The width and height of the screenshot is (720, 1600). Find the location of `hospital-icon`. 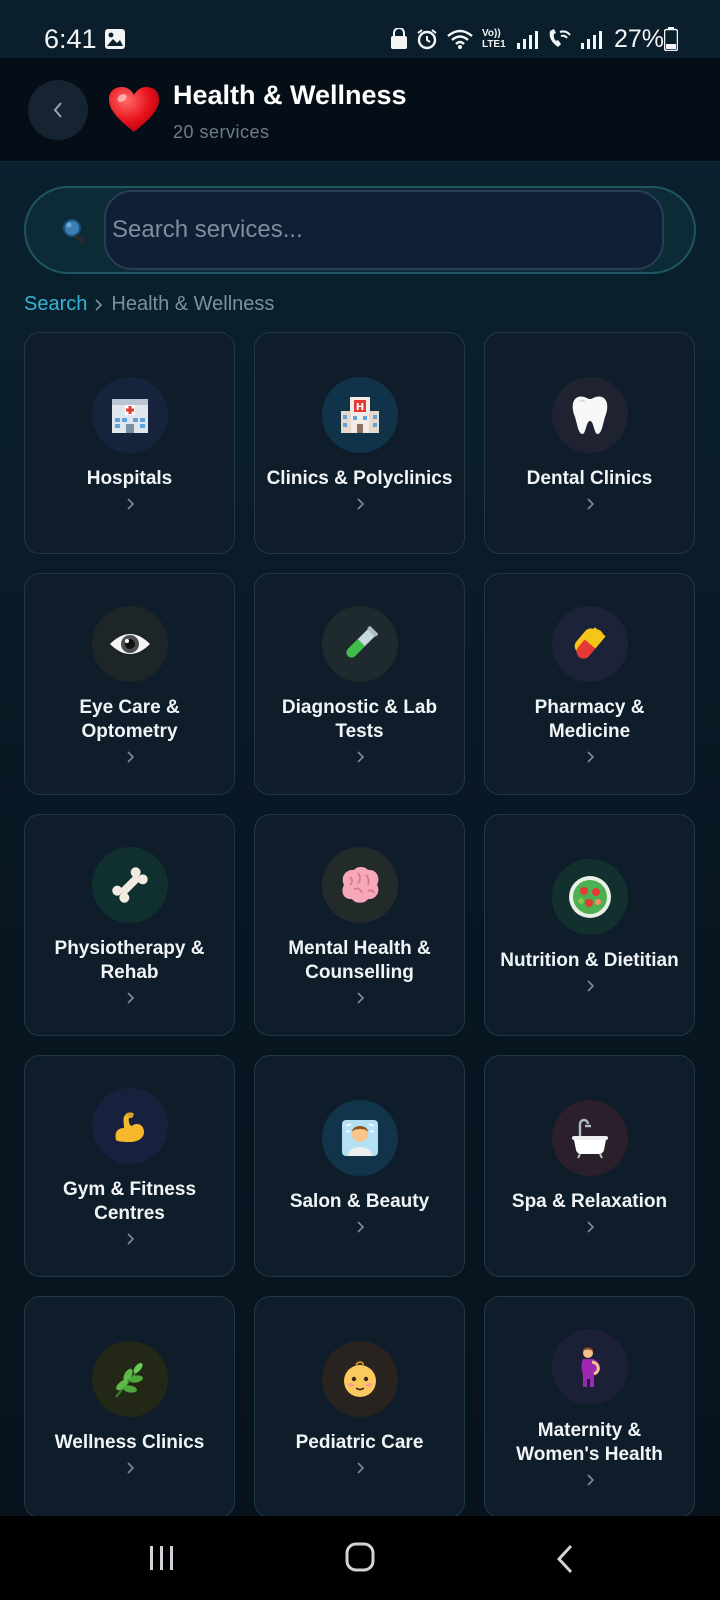

hospital-icon is located at coordinates (129, 416).